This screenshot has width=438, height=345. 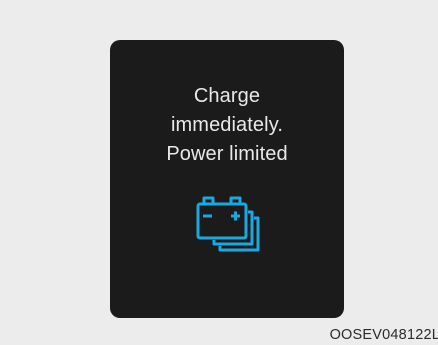 What do you see at coordinates (383, 335) in the screenshot?
I see `figure-reference-code: OOSEV048122L` at bounding box center [383, 335].